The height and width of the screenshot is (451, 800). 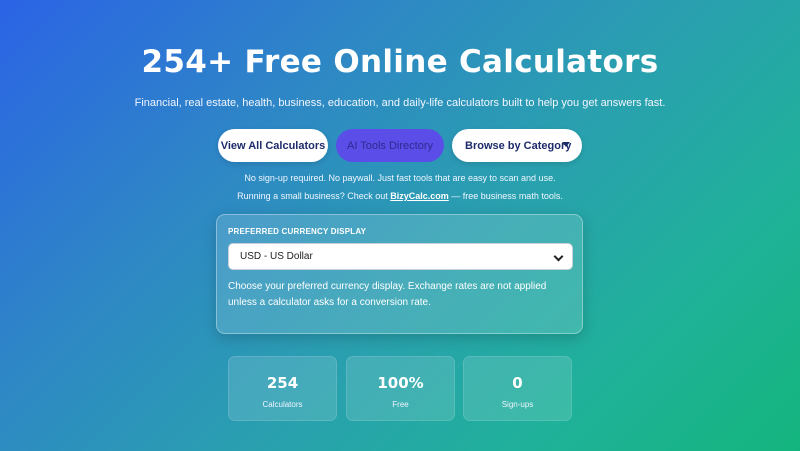 I want to click on stat-label: Calculators, so click(x=282, y=404).